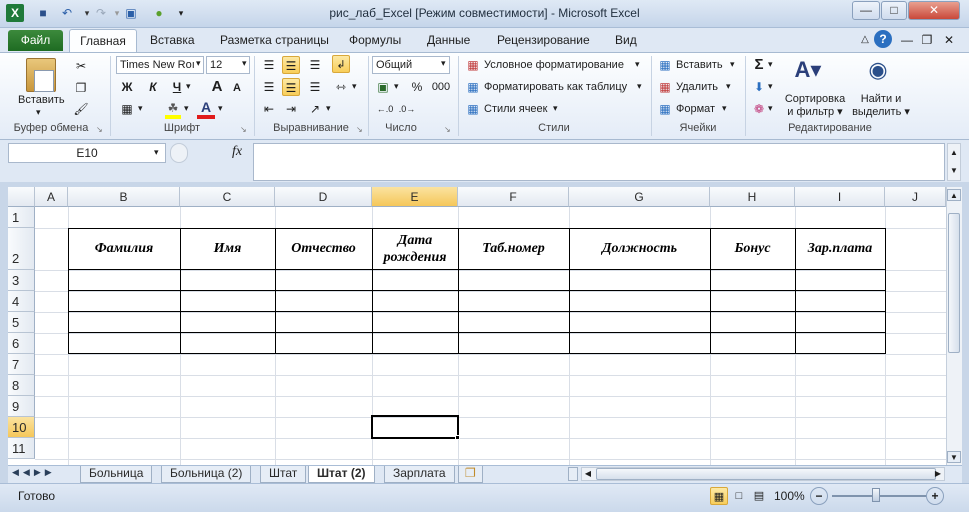 This screenshot has height=512, width=969. I want to click on page-break-view-icon: ▤, so click(759, 496).